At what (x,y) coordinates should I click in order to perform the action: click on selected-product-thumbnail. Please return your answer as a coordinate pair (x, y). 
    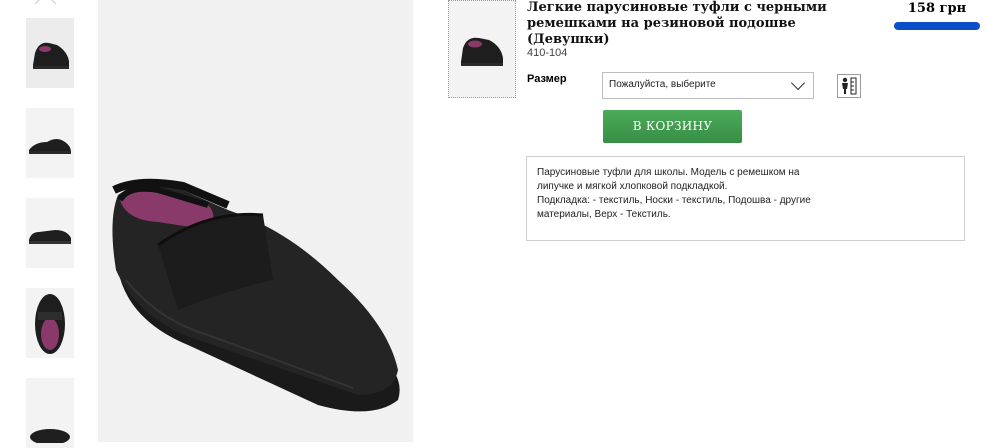
    Looking at the image, I should click on (482, 49).